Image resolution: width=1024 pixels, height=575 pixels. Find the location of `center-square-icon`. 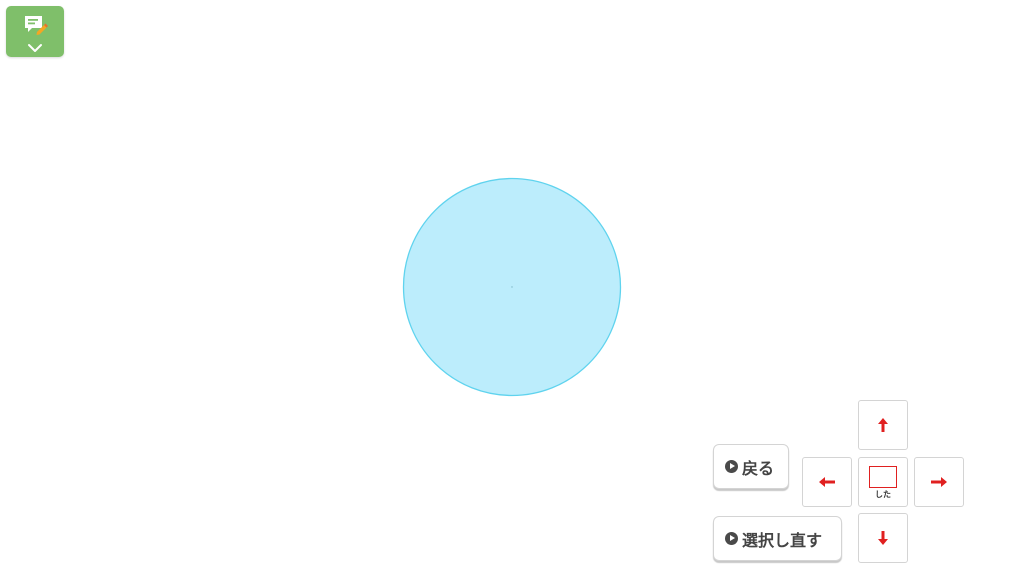

center-square-icon is located at coordinates (883, 477).